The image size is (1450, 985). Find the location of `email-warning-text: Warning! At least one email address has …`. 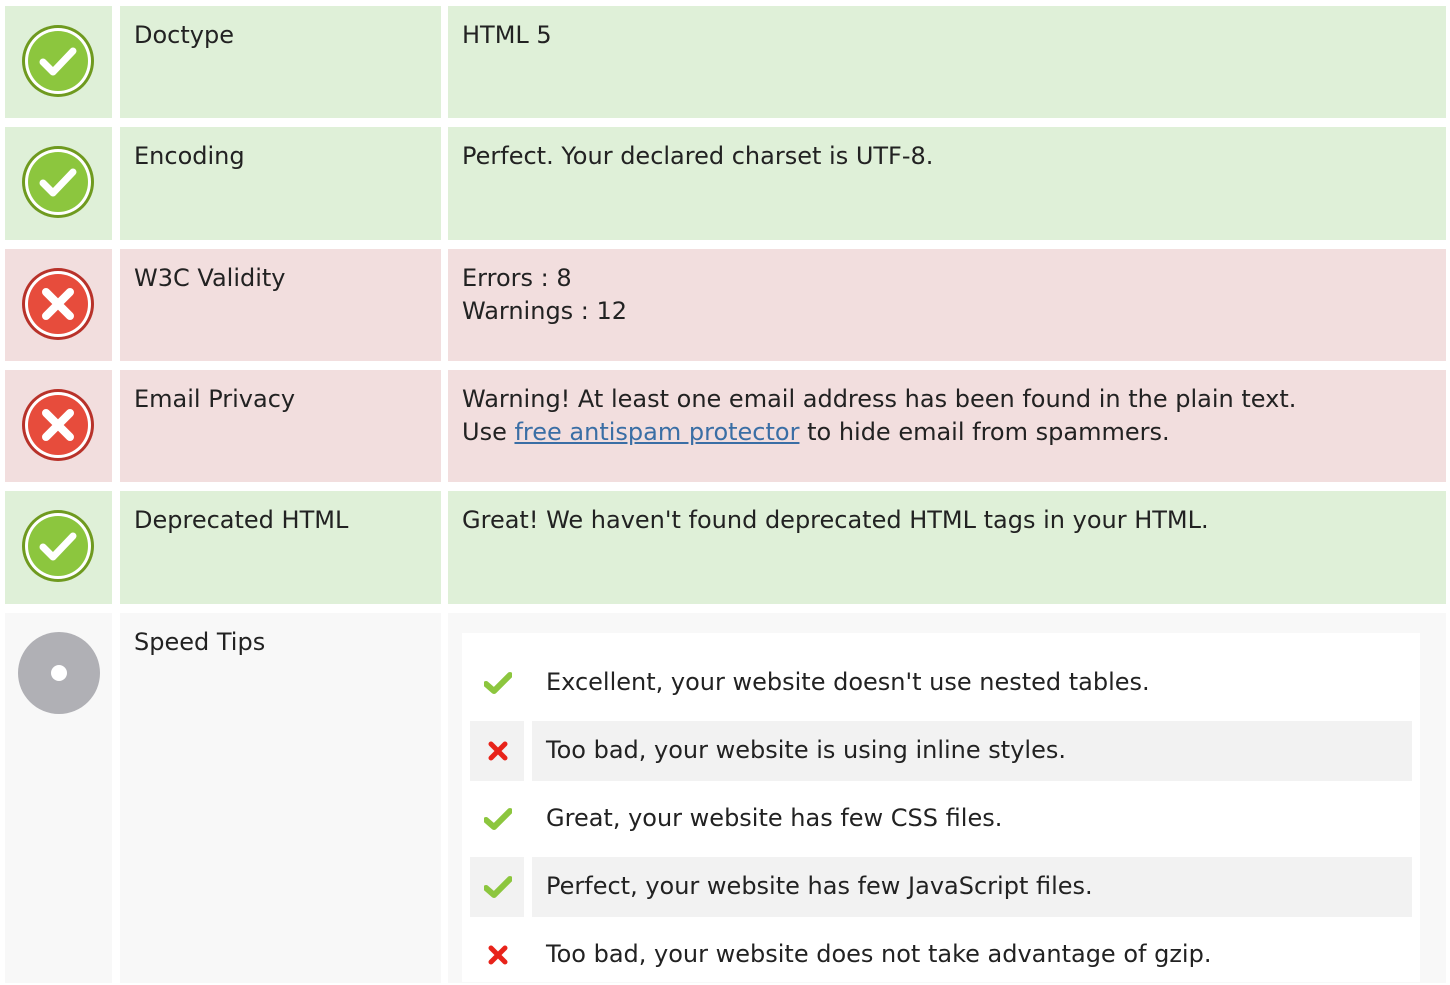

email-warning-text: Warning! At least one email address has … is located at coordinates (879, 399).